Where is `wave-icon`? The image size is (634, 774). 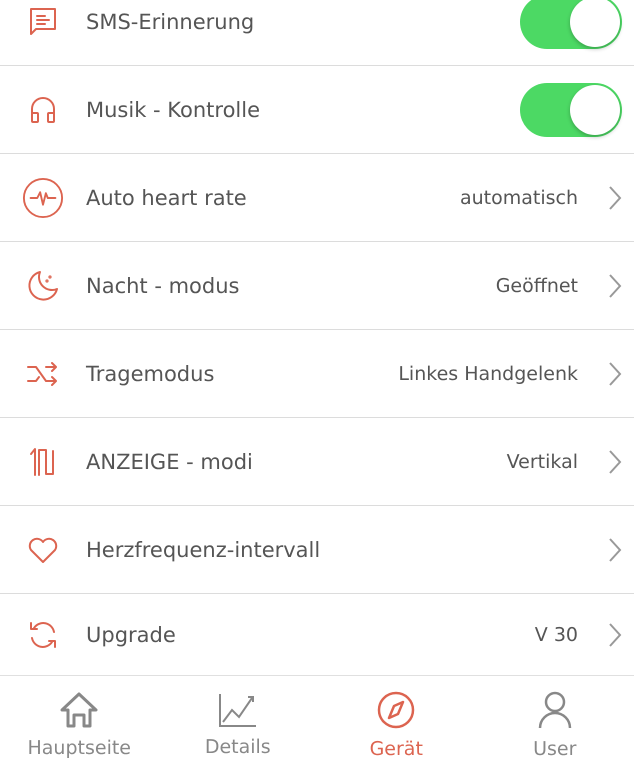
wave-icon is located at coordinates (43, 462).